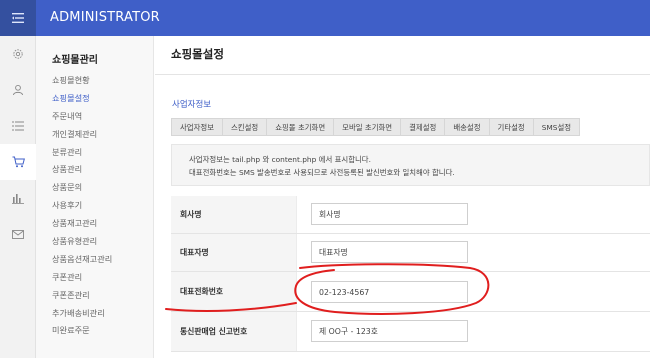 This screenshot has width=650, height=358. I want to click on nav-config-button, so click(18, 54).